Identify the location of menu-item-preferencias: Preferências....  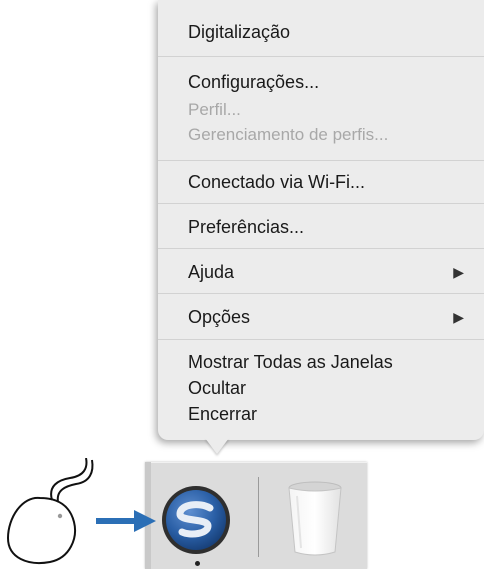
(326, 227).